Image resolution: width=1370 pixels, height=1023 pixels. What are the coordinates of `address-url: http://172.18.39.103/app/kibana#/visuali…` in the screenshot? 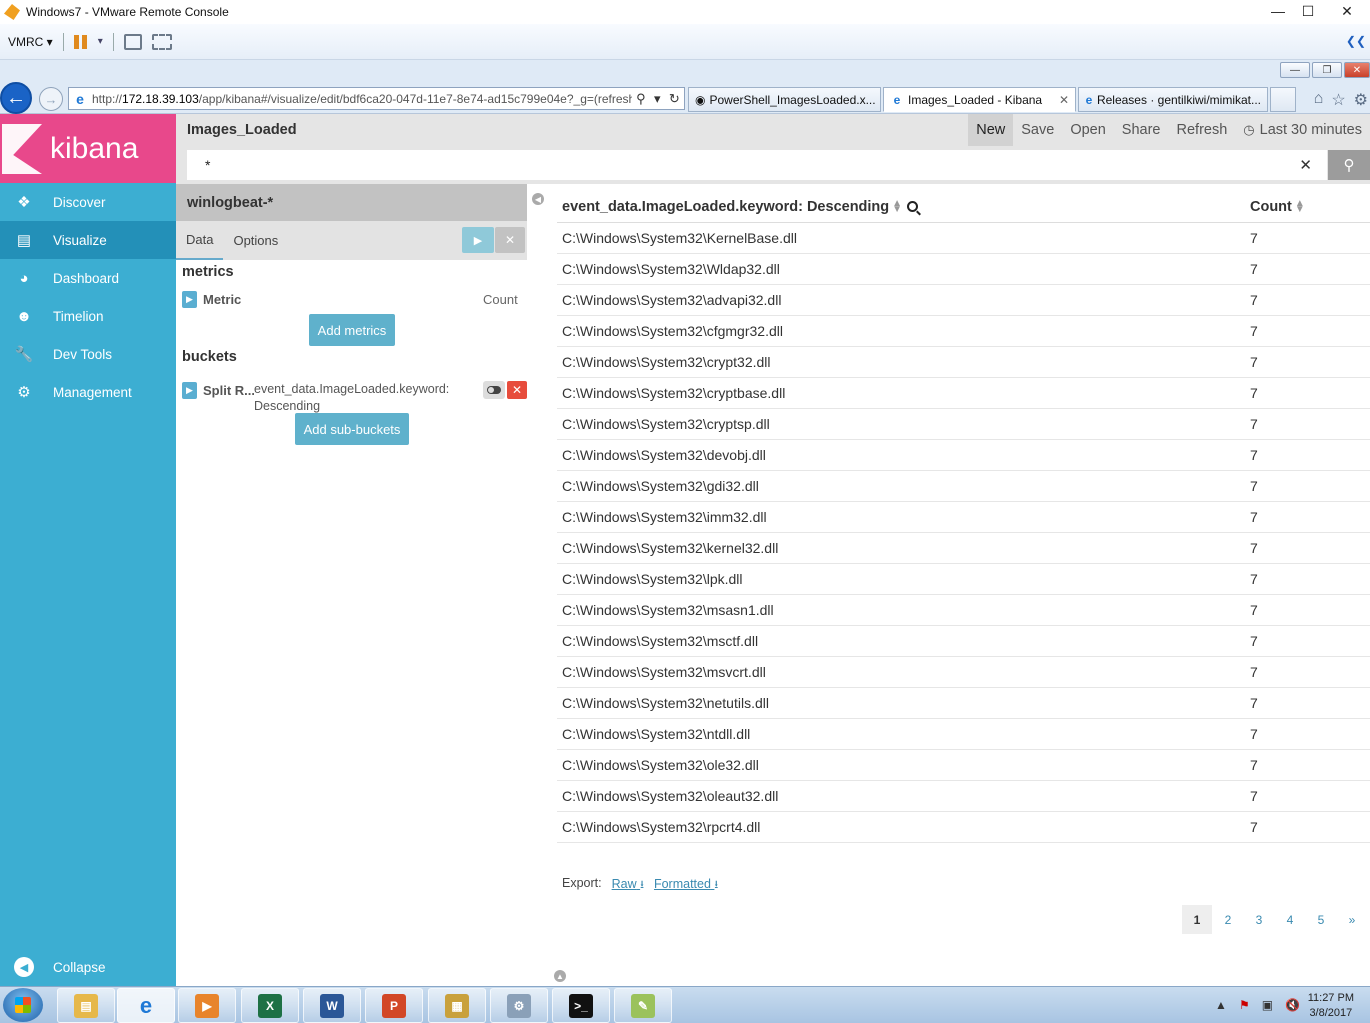 It's located at (362, 99).